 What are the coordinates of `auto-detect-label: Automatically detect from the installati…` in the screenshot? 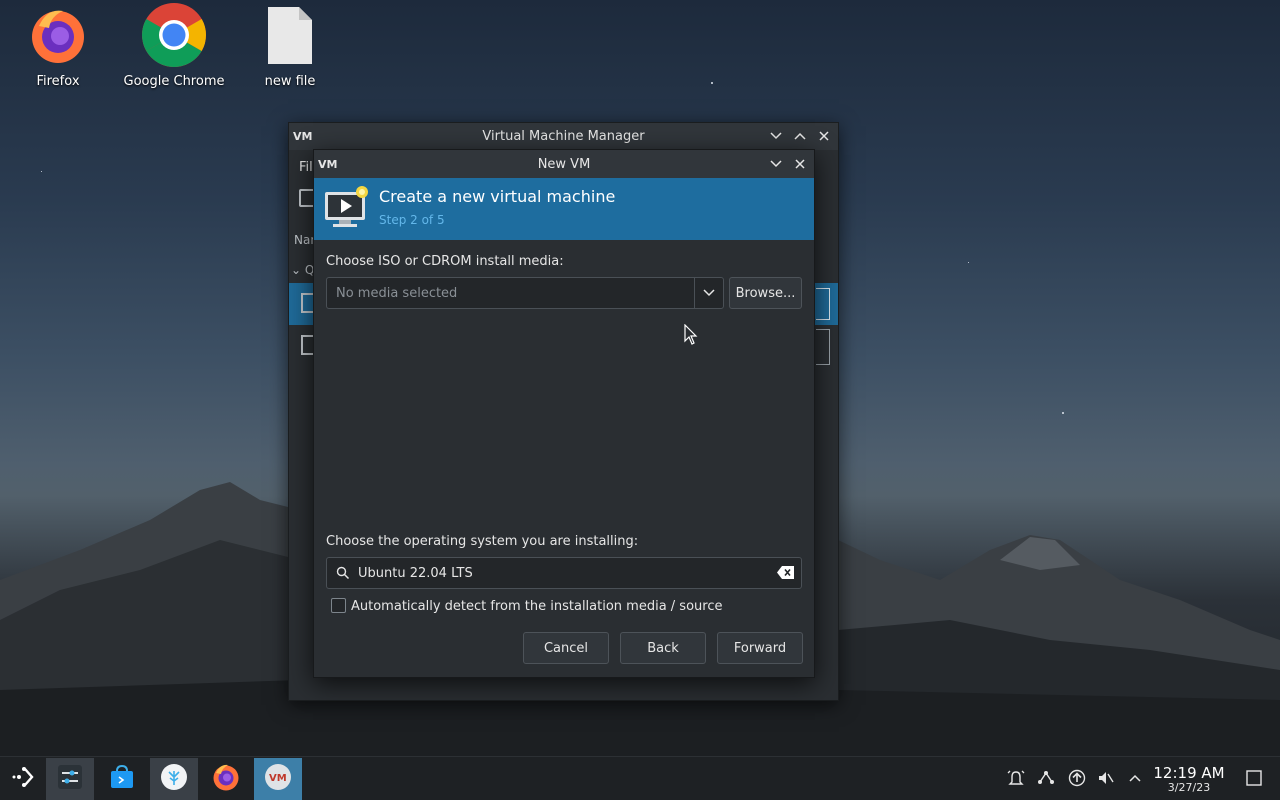 It's located at (536, 606).